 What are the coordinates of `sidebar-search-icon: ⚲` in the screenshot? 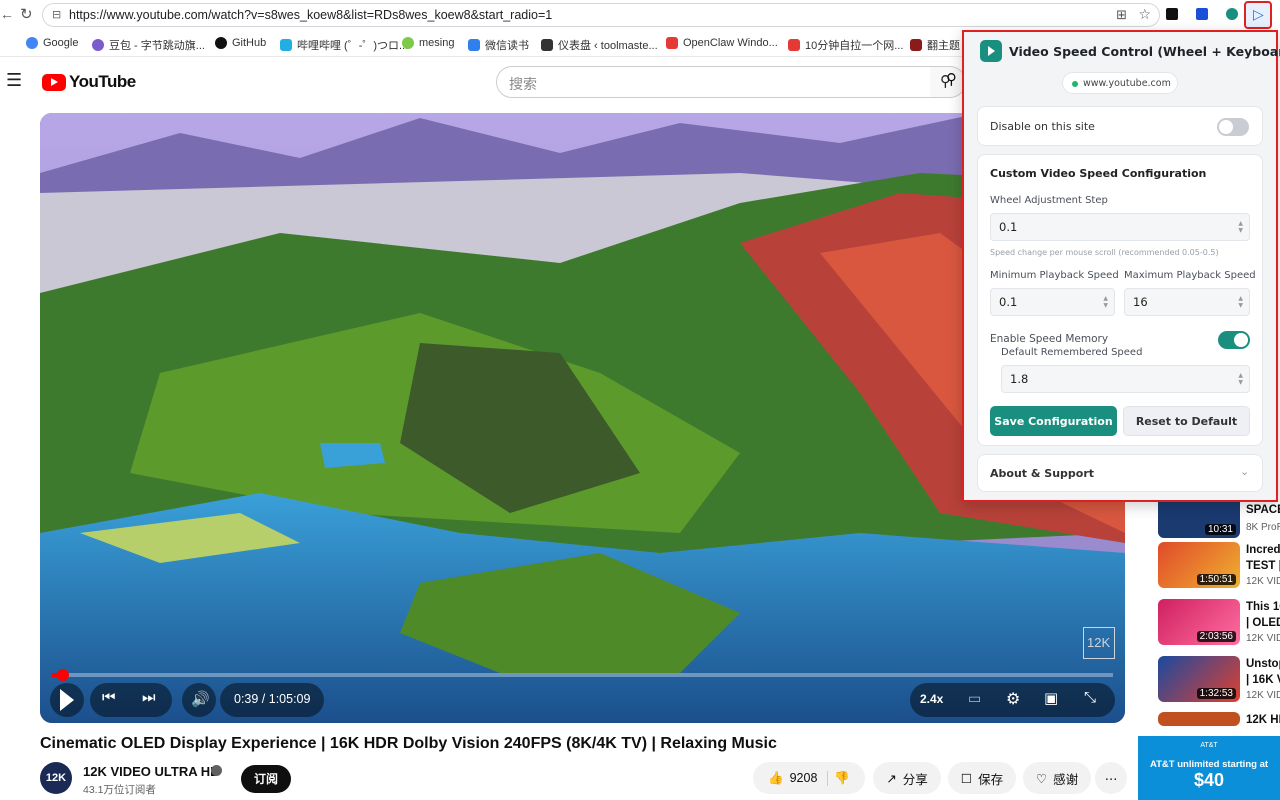 It's located at (951, 79).